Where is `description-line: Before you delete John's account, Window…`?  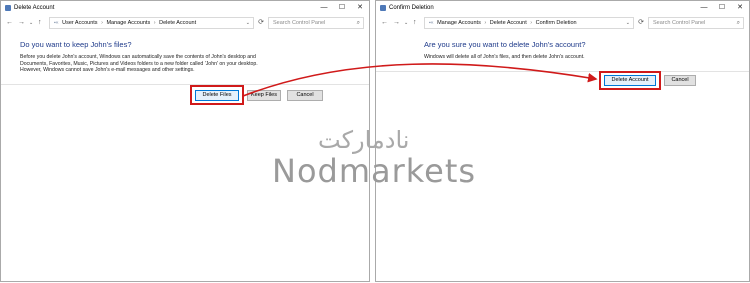 description-line: Before you delete John's account, Window… is located at coordinates (138, 57).